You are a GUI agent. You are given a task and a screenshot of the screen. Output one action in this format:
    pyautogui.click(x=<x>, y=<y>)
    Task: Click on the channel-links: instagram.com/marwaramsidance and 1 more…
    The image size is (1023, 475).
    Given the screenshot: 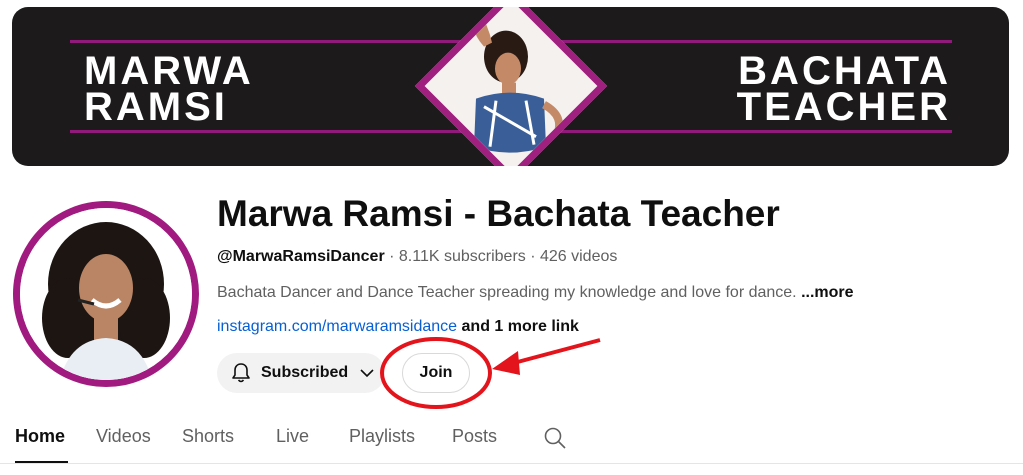 What is the action you would take?
    pyautogui.click(x=398, y=327)
    